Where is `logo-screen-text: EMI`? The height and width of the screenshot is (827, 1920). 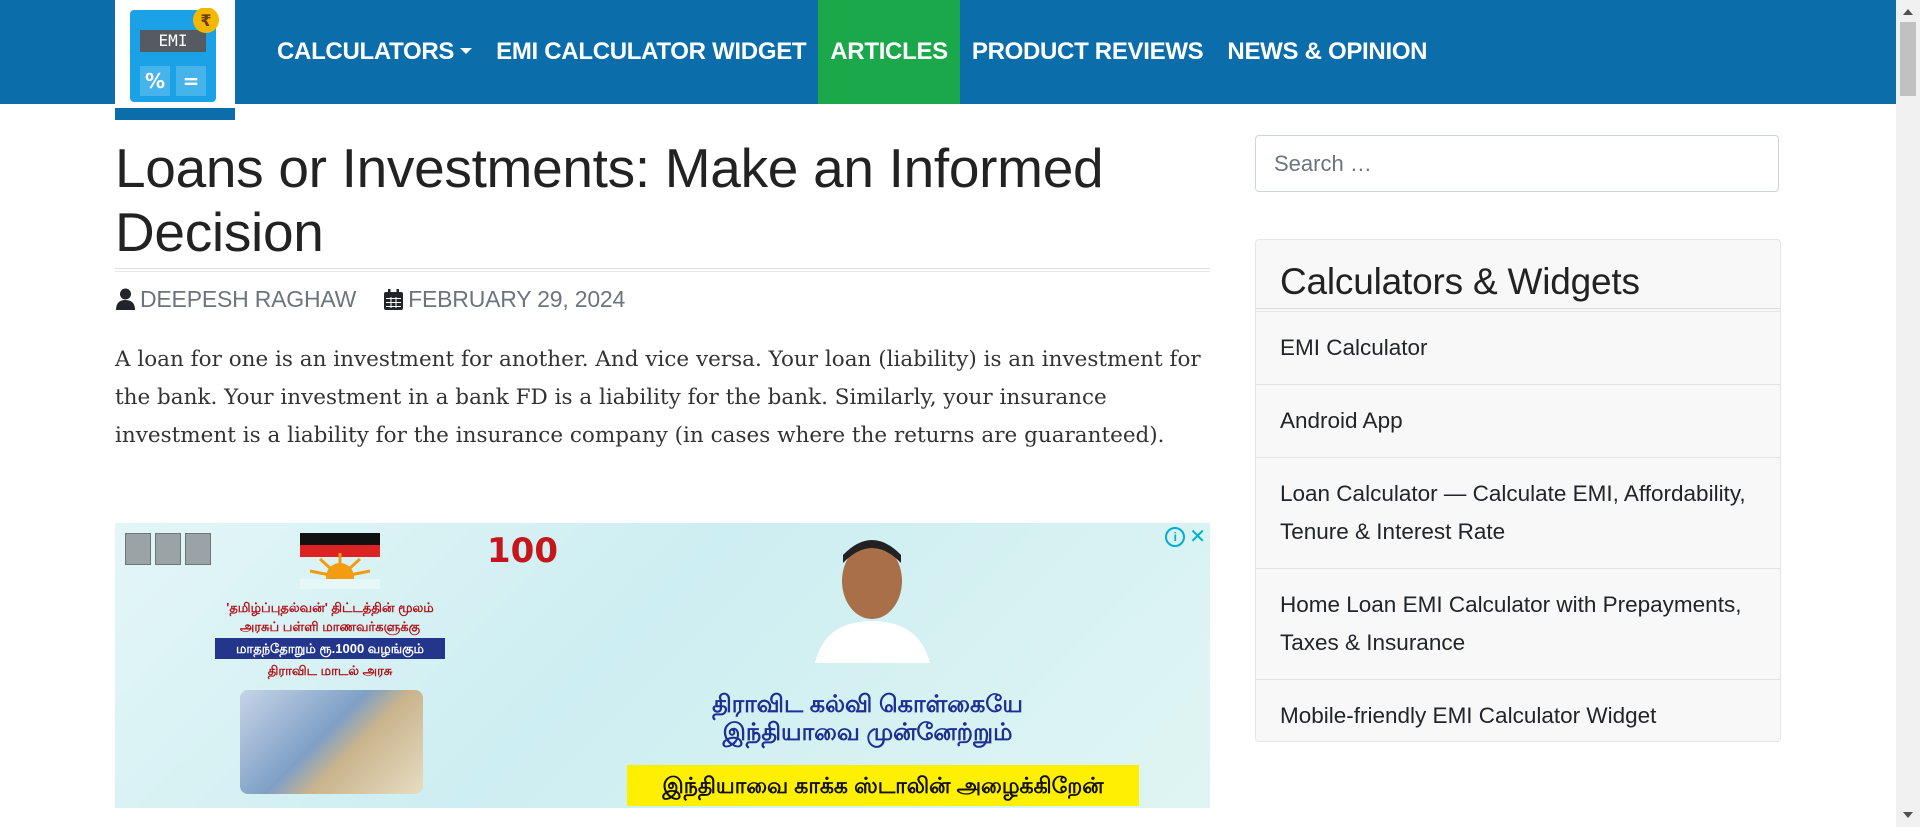
logo-screen-text: EMI is located at coordinates (173, 40).